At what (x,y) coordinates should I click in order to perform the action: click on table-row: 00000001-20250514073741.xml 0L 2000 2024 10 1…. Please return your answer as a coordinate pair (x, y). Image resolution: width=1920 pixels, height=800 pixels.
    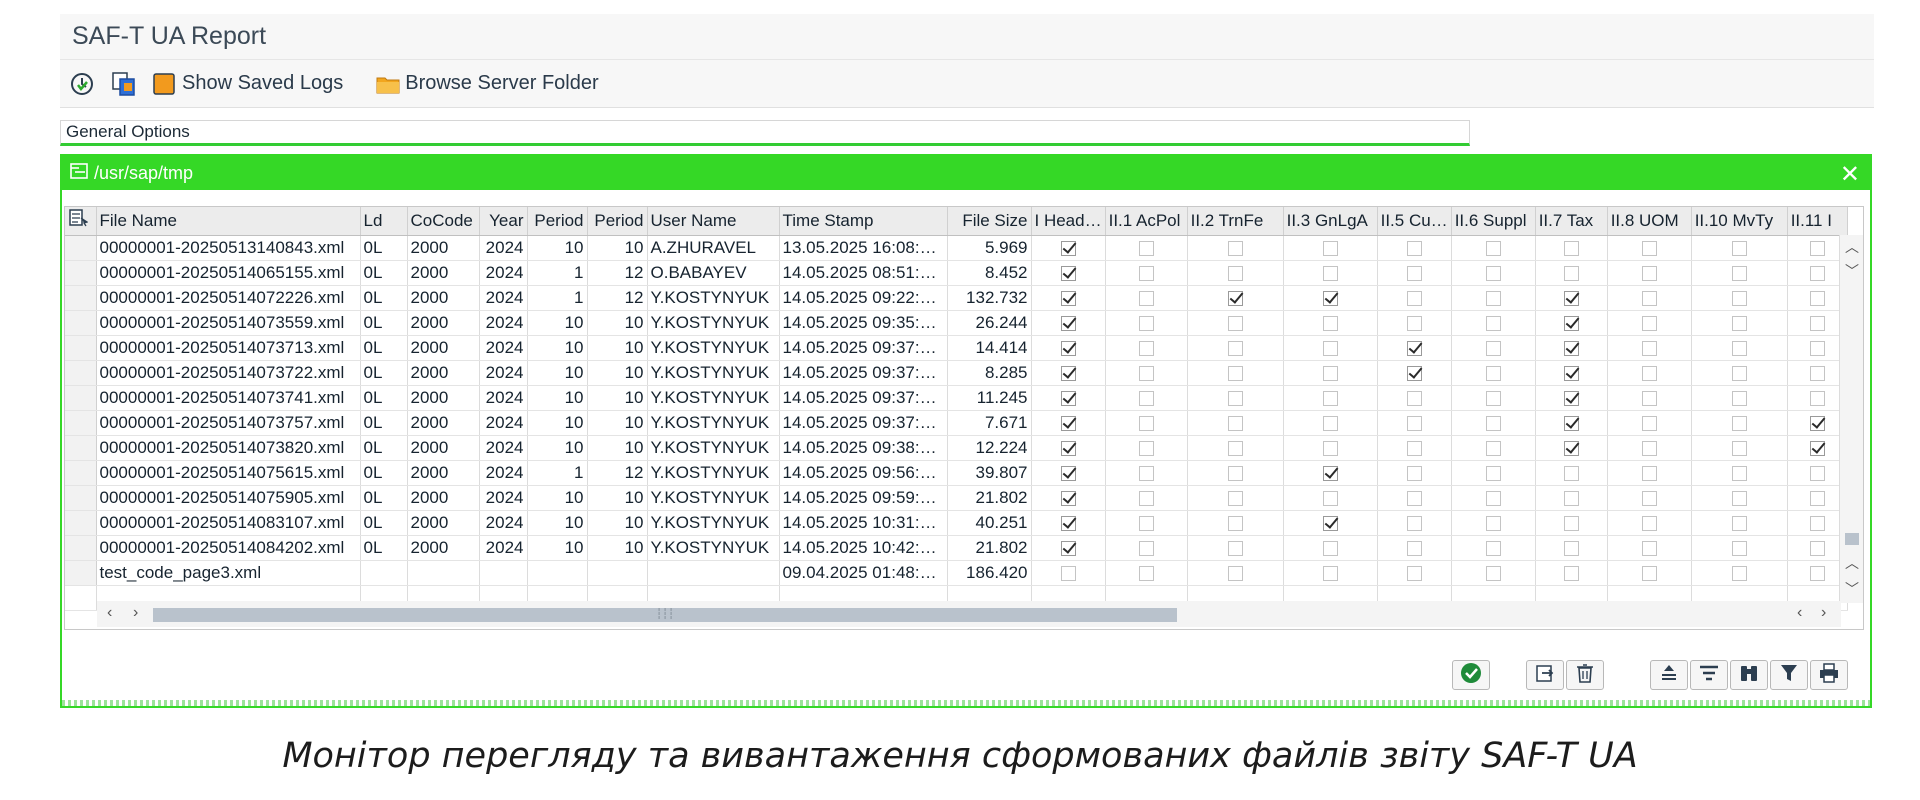
    Looking at the image, I should click on (956, 398).